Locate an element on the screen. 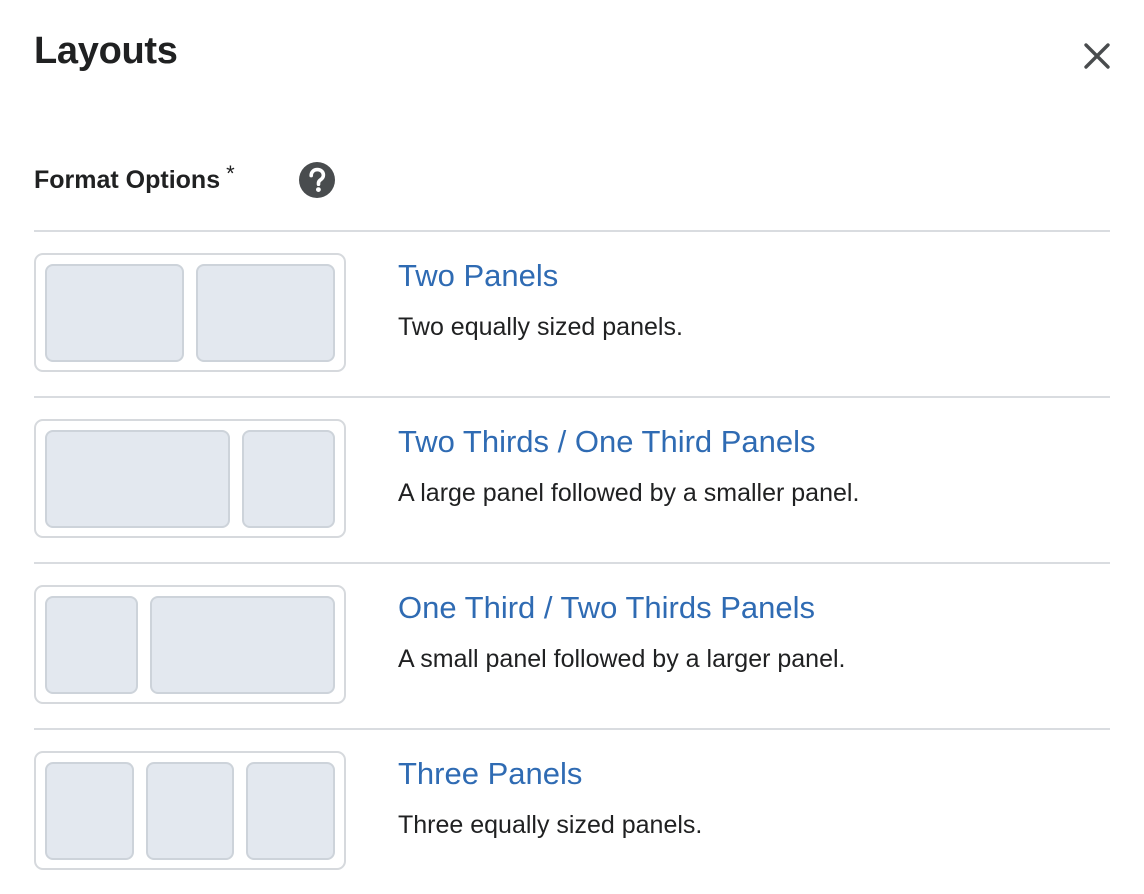 The height and width of the screenshot is (894, 1144). layout-option-description: Three equally sized panels. is located at coordinates (550, 825).